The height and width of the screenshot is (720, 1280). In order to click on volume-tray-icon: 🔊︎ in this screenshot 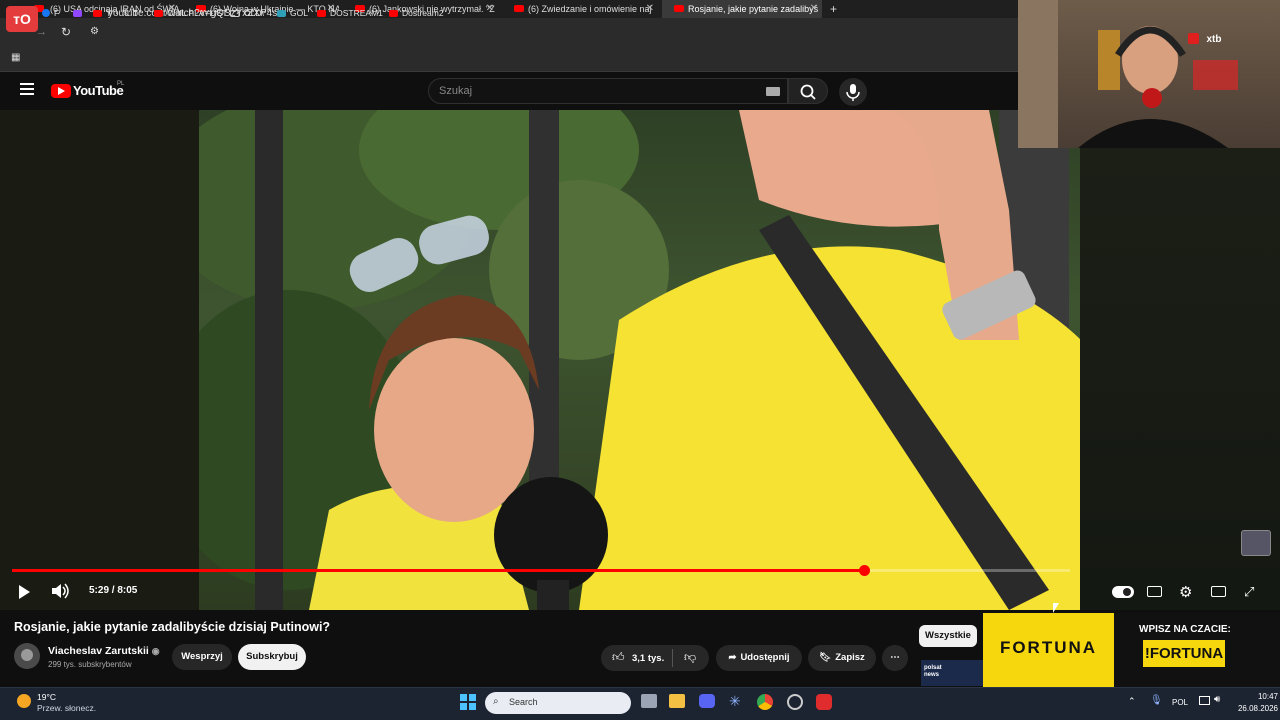, I will do `click(1217, 699)`.